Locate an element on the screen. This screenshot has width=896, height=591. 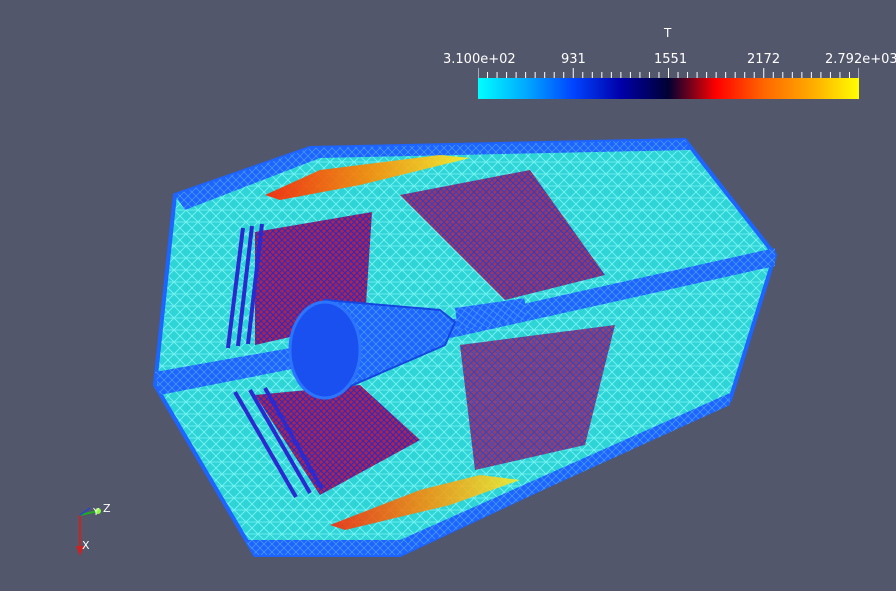
axes-orientation-widget: Z Y X is located at coordinates (93, 529).